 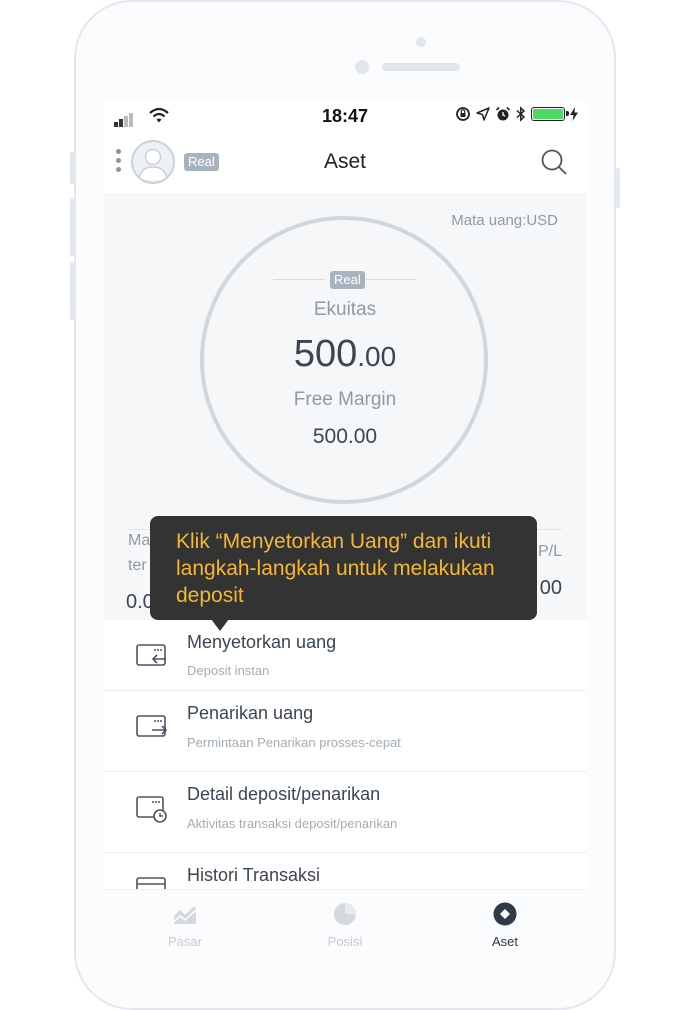 I want to click on page-title: Aset, so click(x=345, y=161).